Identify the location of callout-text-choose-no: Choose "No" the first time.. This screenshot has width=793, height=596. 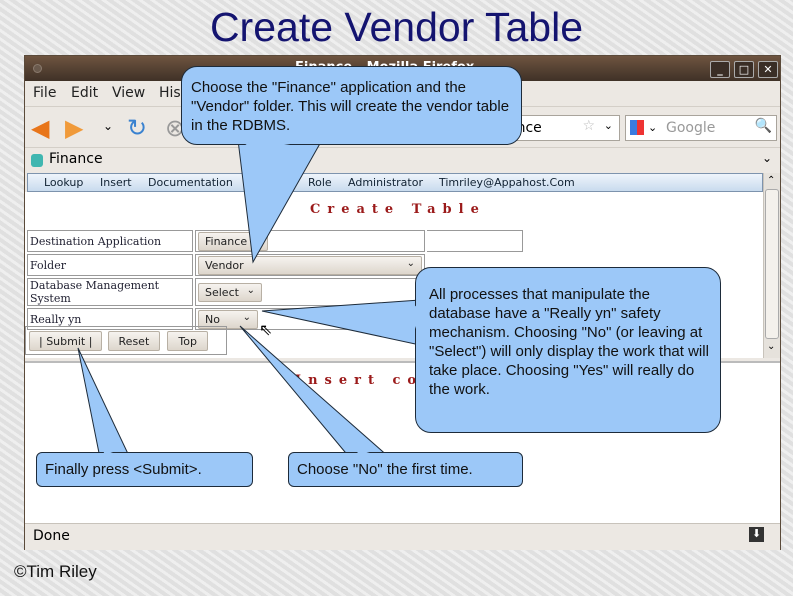
(385, 469).